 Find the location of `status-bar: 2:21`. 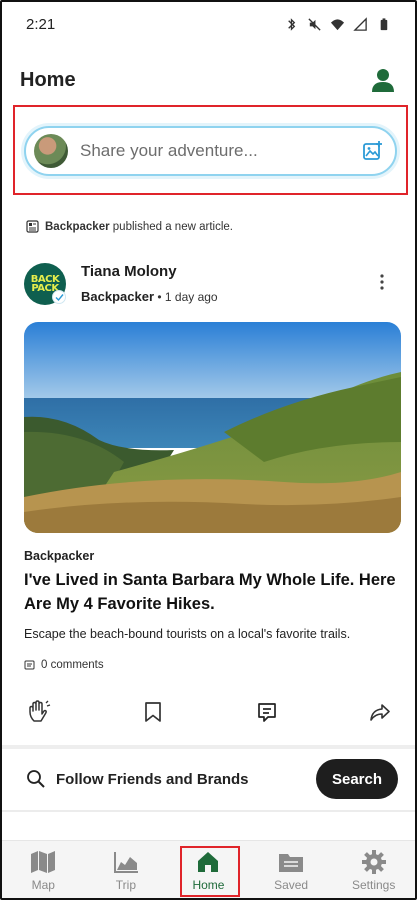

status-bar: 2:21 is located at coordinates (208, 24).